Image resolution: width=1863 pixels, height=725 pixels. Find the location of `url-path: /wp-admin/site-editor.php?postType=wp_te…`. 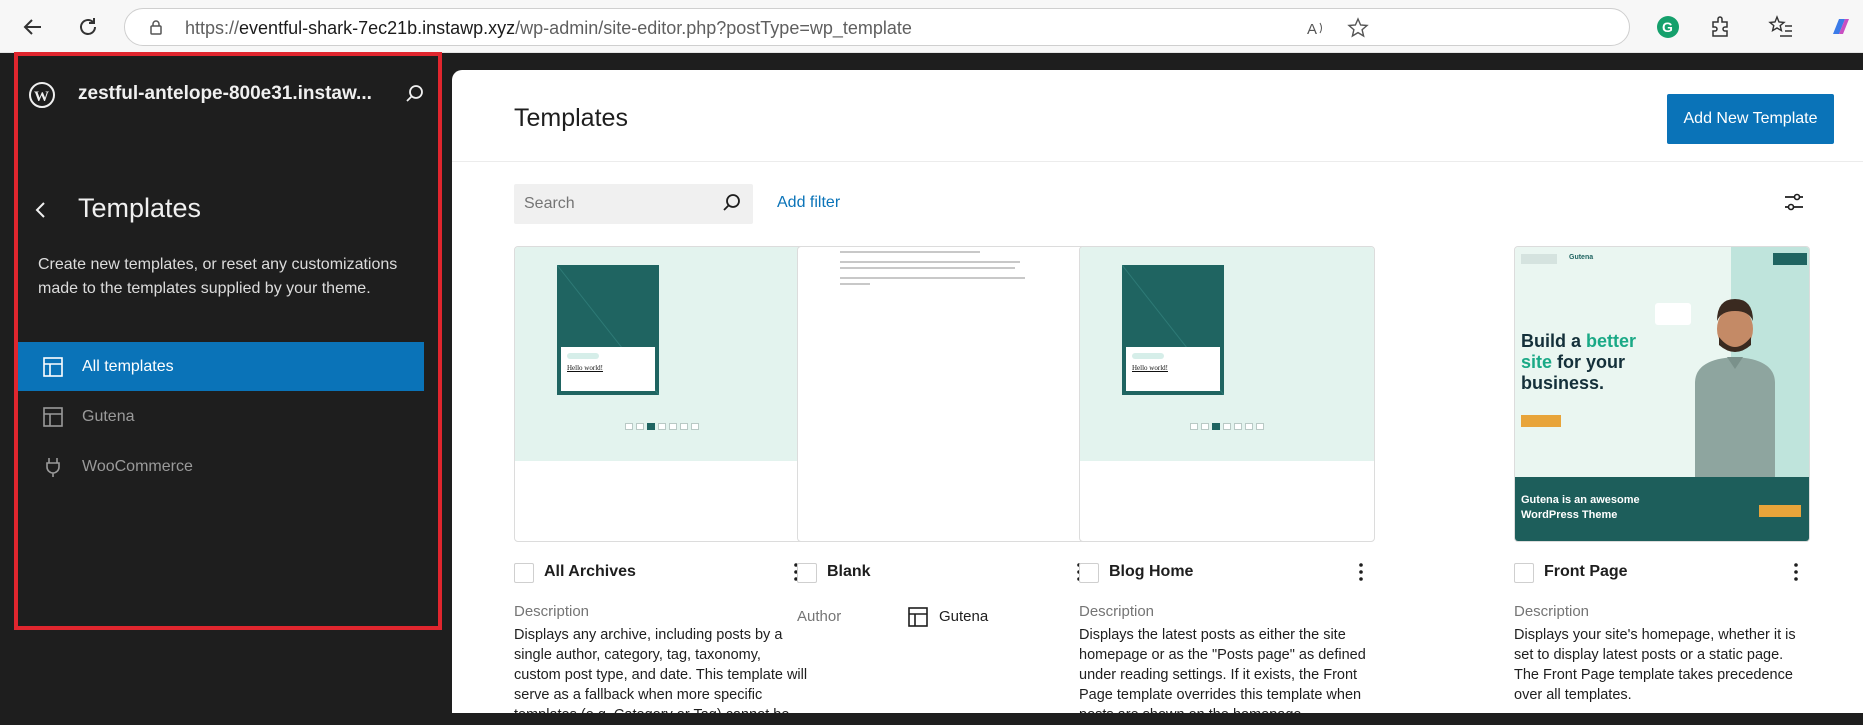

url-path: /wp-admin/site-editor.php?postType=wp_te… is located at coordinates (713, 28).